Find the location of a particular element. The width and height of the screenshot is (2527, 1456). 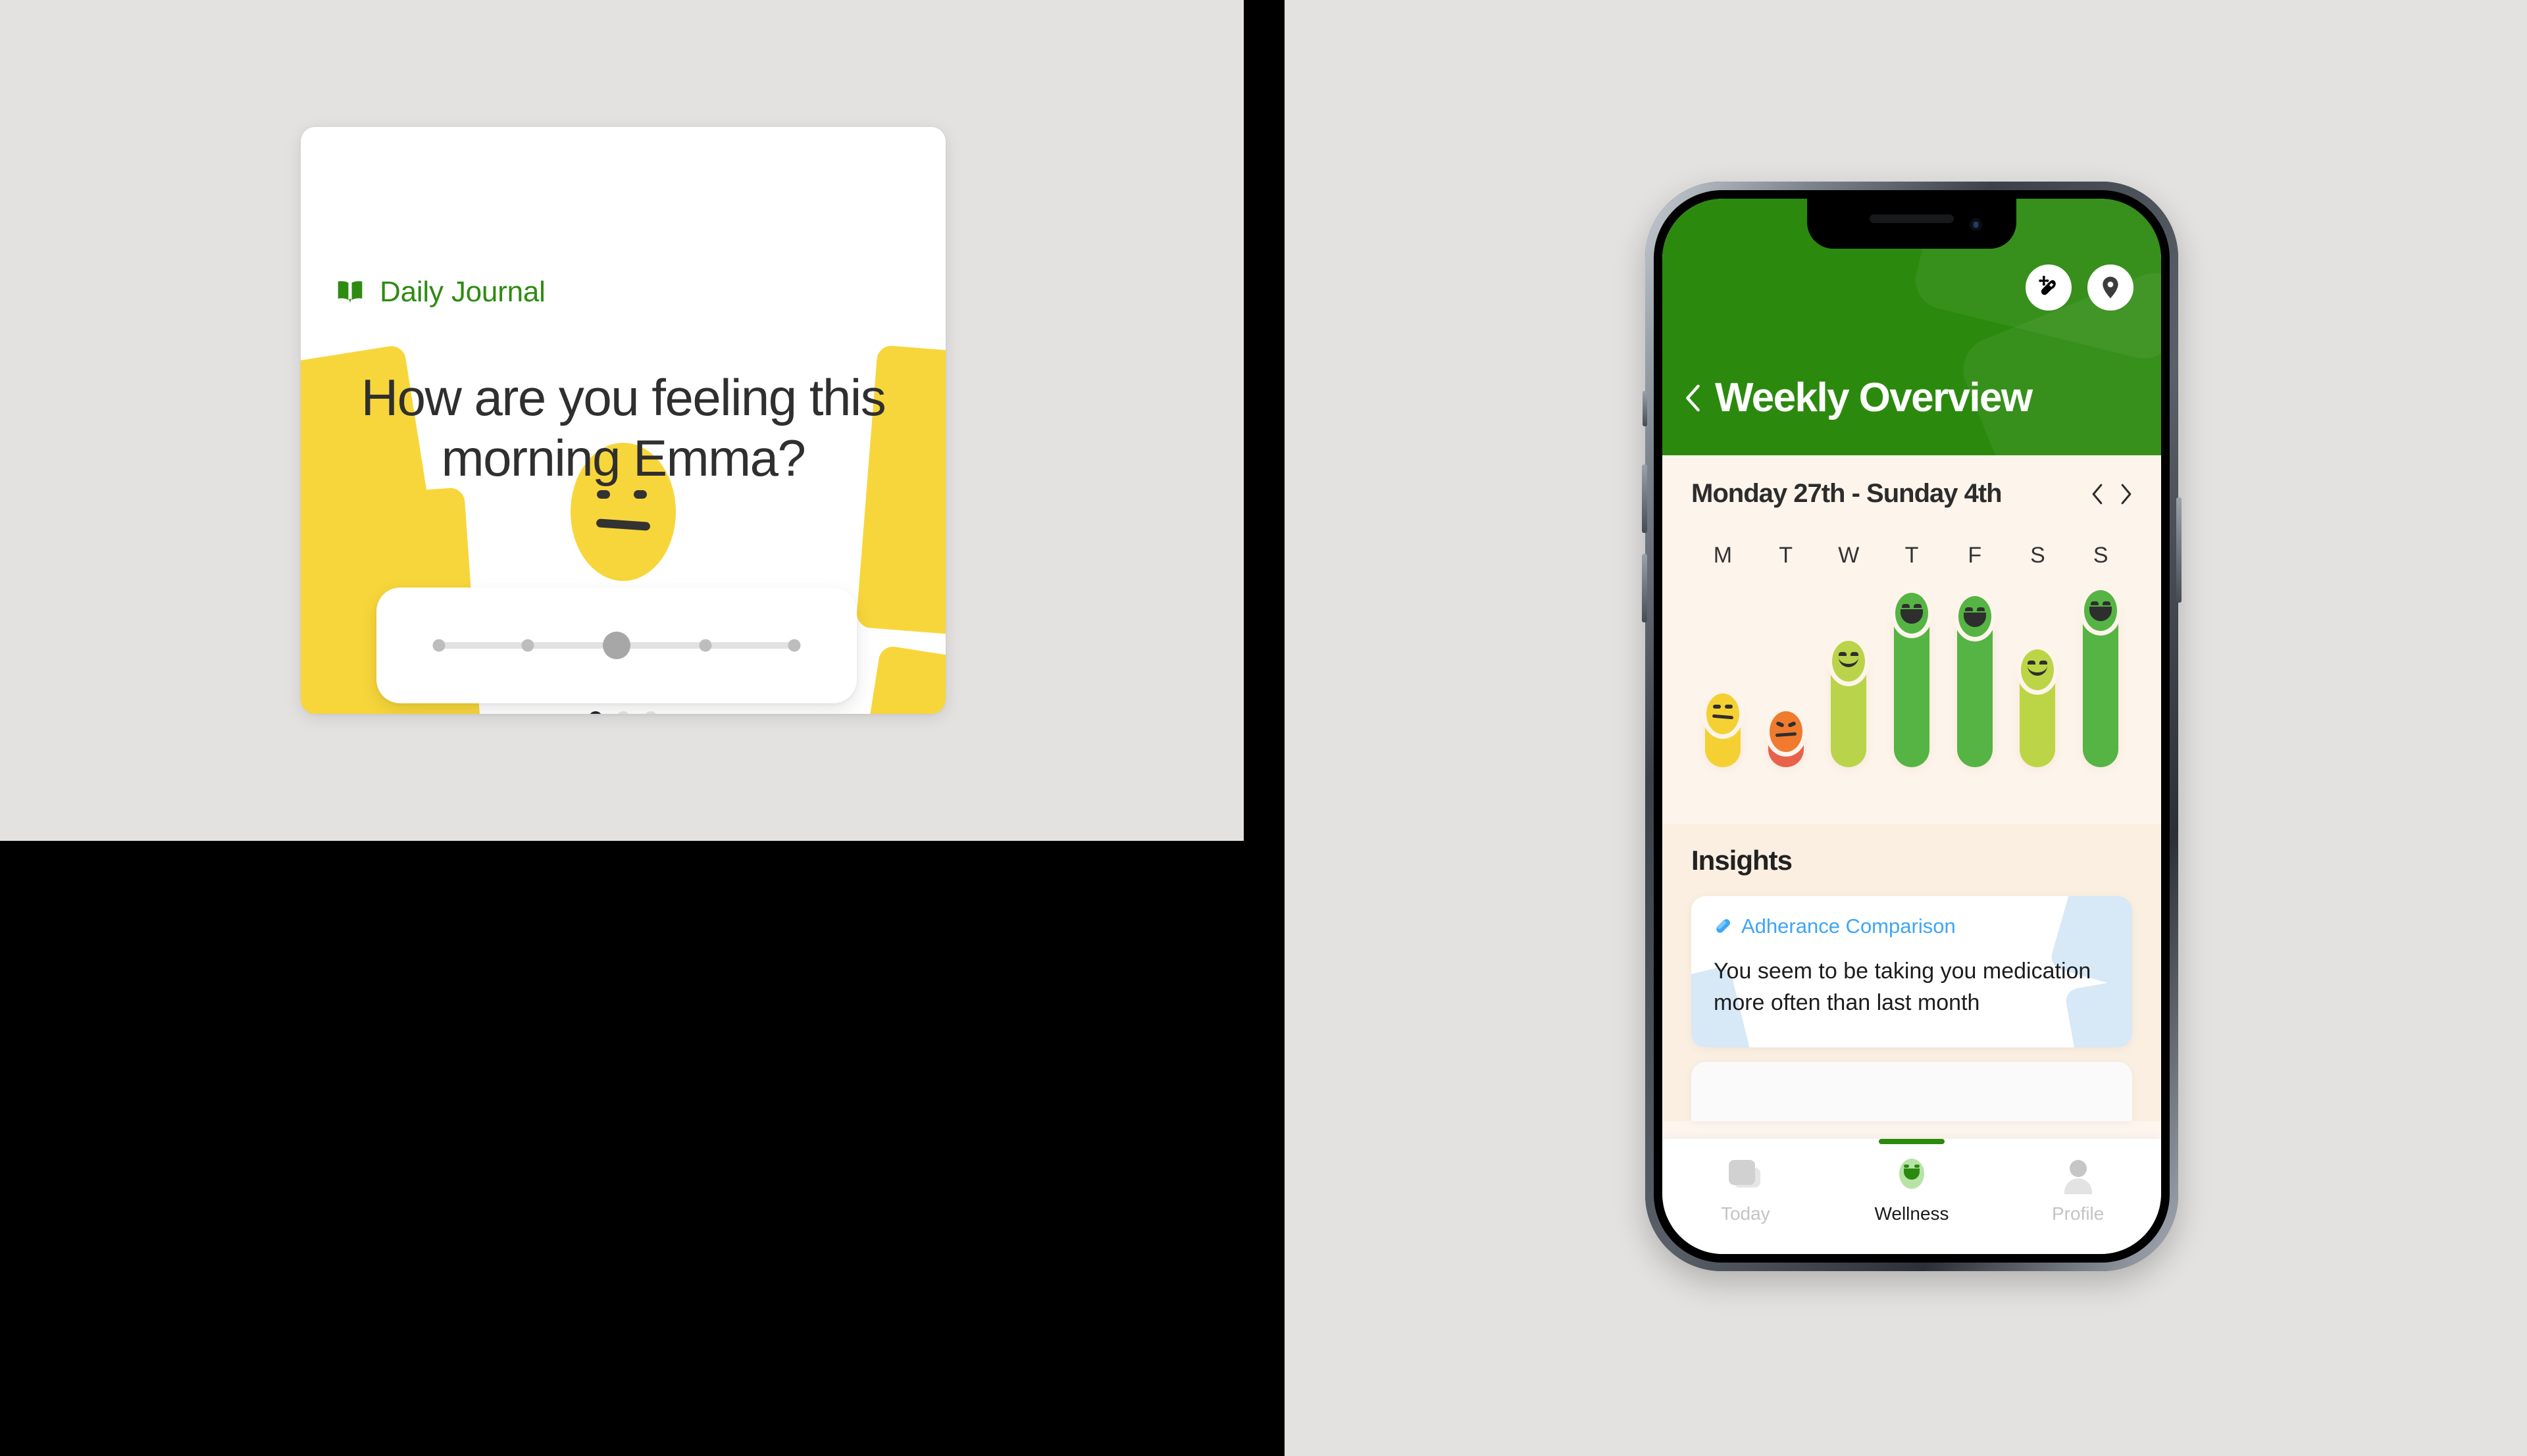

mood-bars-row is located at coordinates (1911, 675).